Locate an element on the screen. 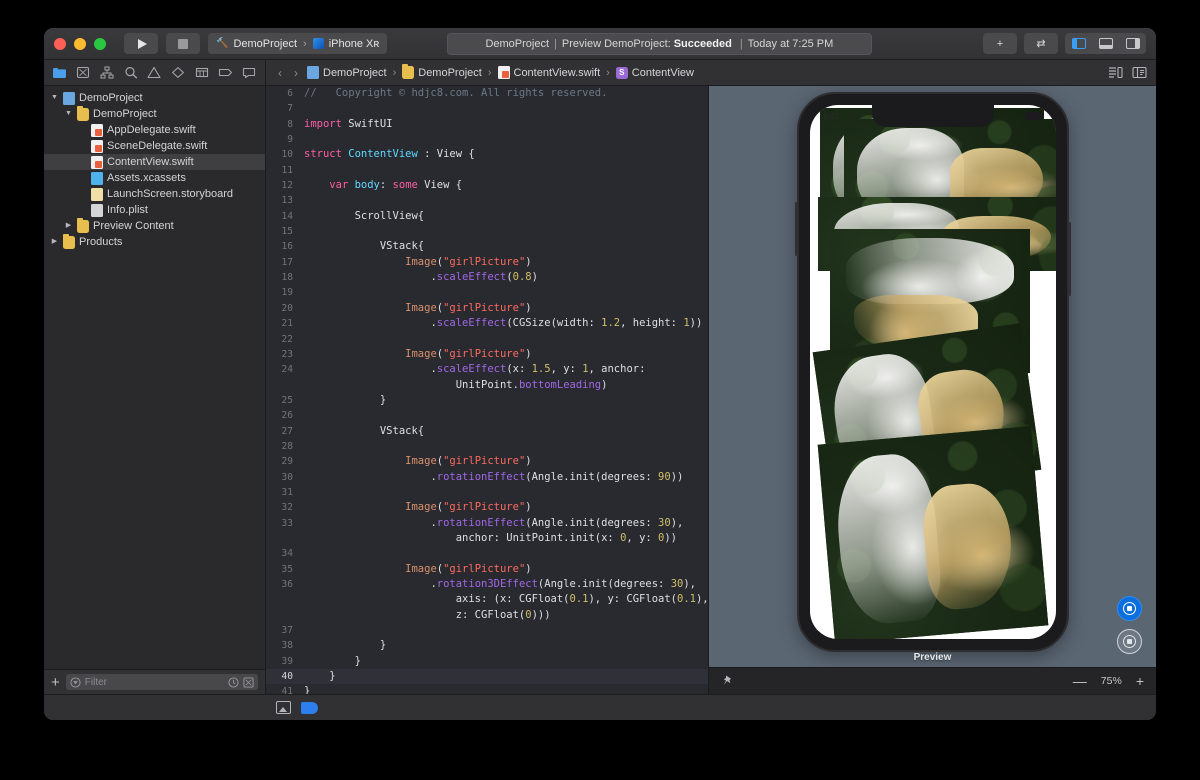  zoom-button is located at coordinates (100, 43).